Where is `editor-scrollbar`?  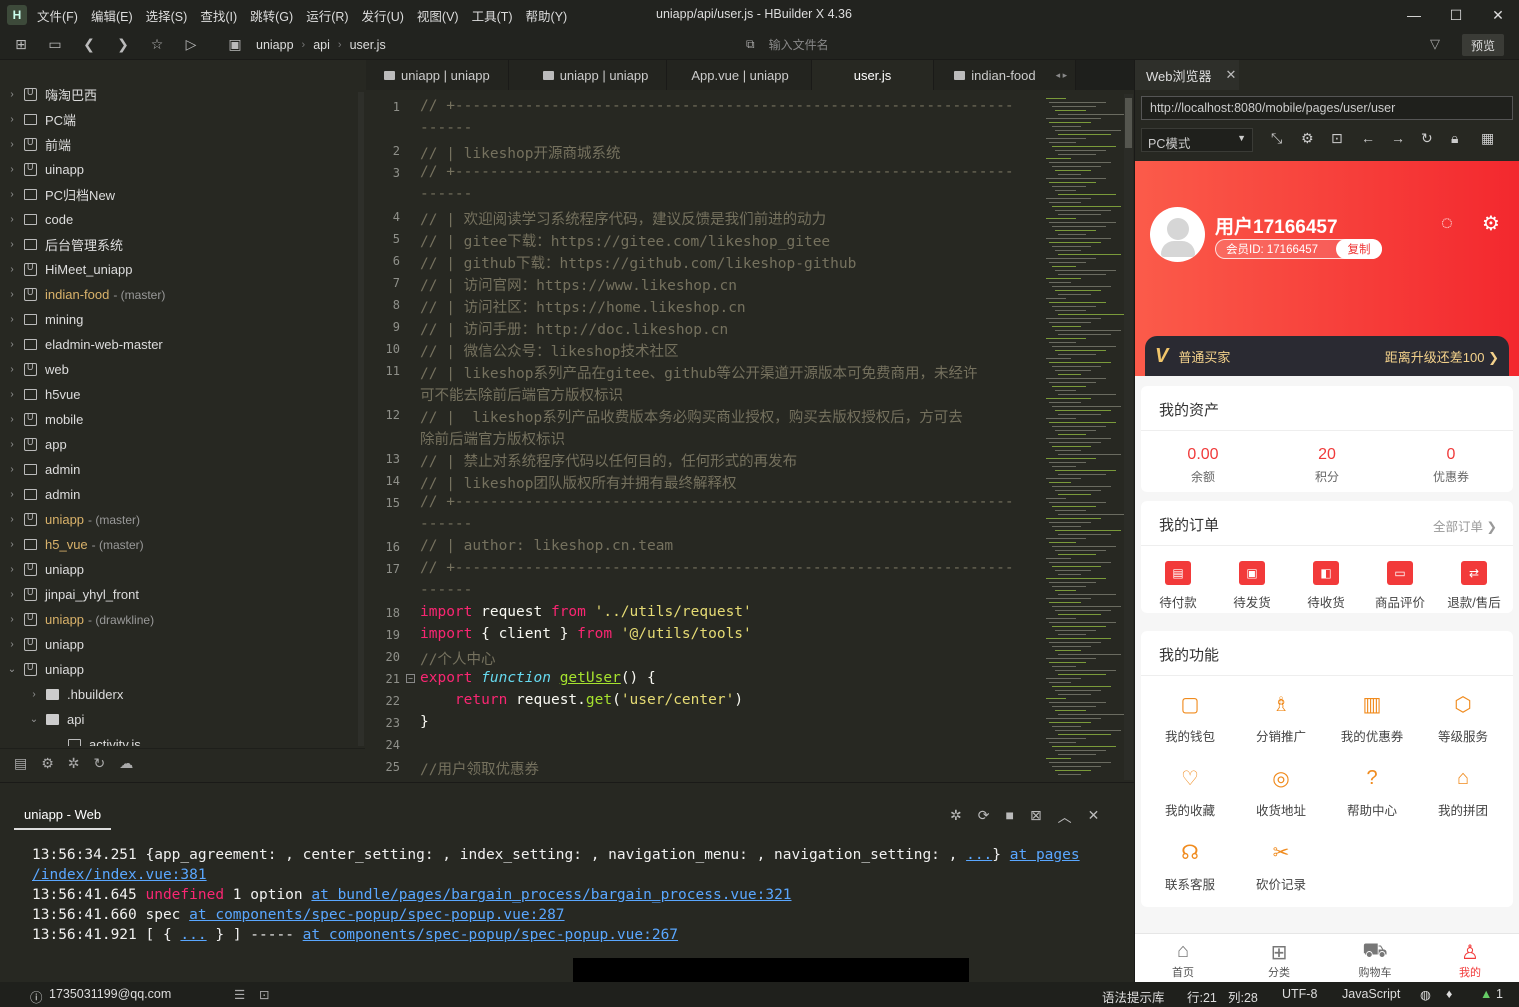
editor-scrollbar is located at coordinates (1128, 437).